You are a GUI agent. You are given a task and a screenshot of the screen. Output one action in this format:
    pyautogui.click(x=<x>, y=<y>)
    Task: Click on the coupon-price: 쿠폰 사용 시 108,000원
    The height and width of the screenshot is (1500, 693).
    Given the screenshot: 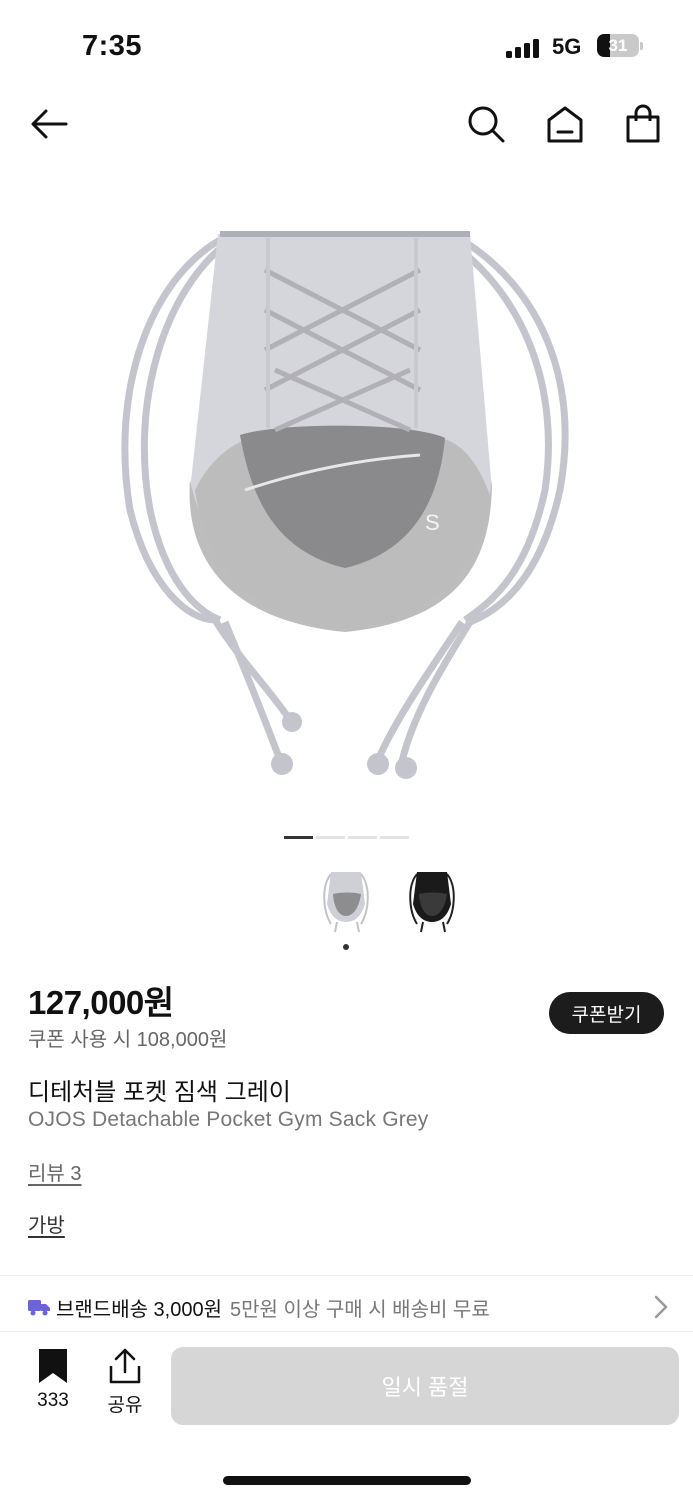 What is the action you would take?
    pyautogui.click(x=128, y=1040)
    